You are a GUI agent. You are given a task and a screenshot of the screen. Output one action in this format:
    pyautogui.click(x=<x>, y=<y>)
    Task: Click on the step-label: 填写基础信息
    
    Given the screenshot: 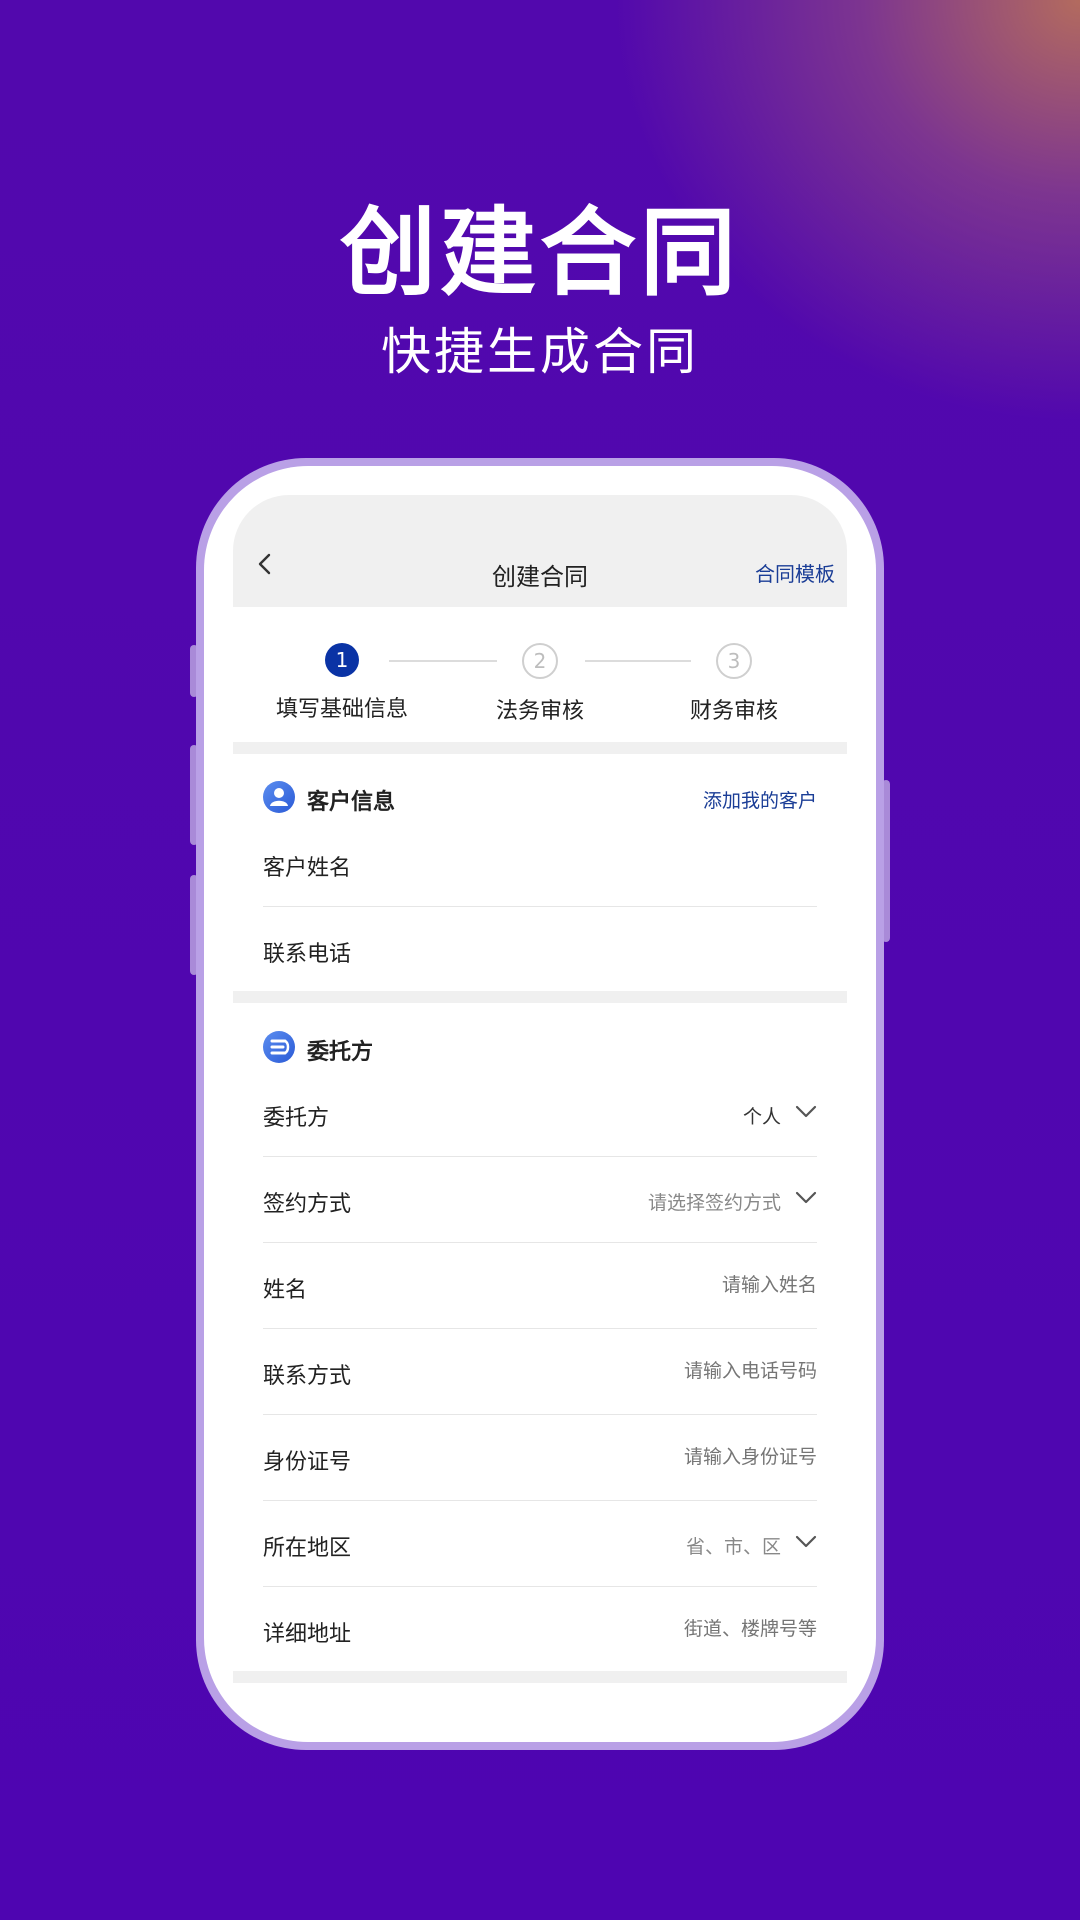 What is the action you would take?
    pyautogui.click(x=341, y=709)
    